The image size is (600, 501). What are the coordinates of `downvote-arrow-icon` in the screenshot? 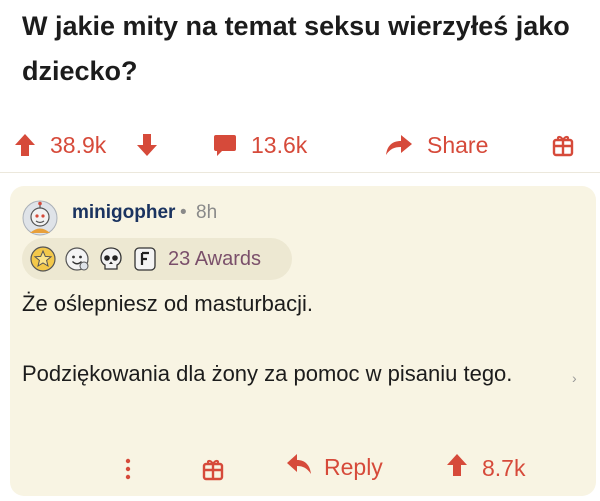 It's located at (147, 145).